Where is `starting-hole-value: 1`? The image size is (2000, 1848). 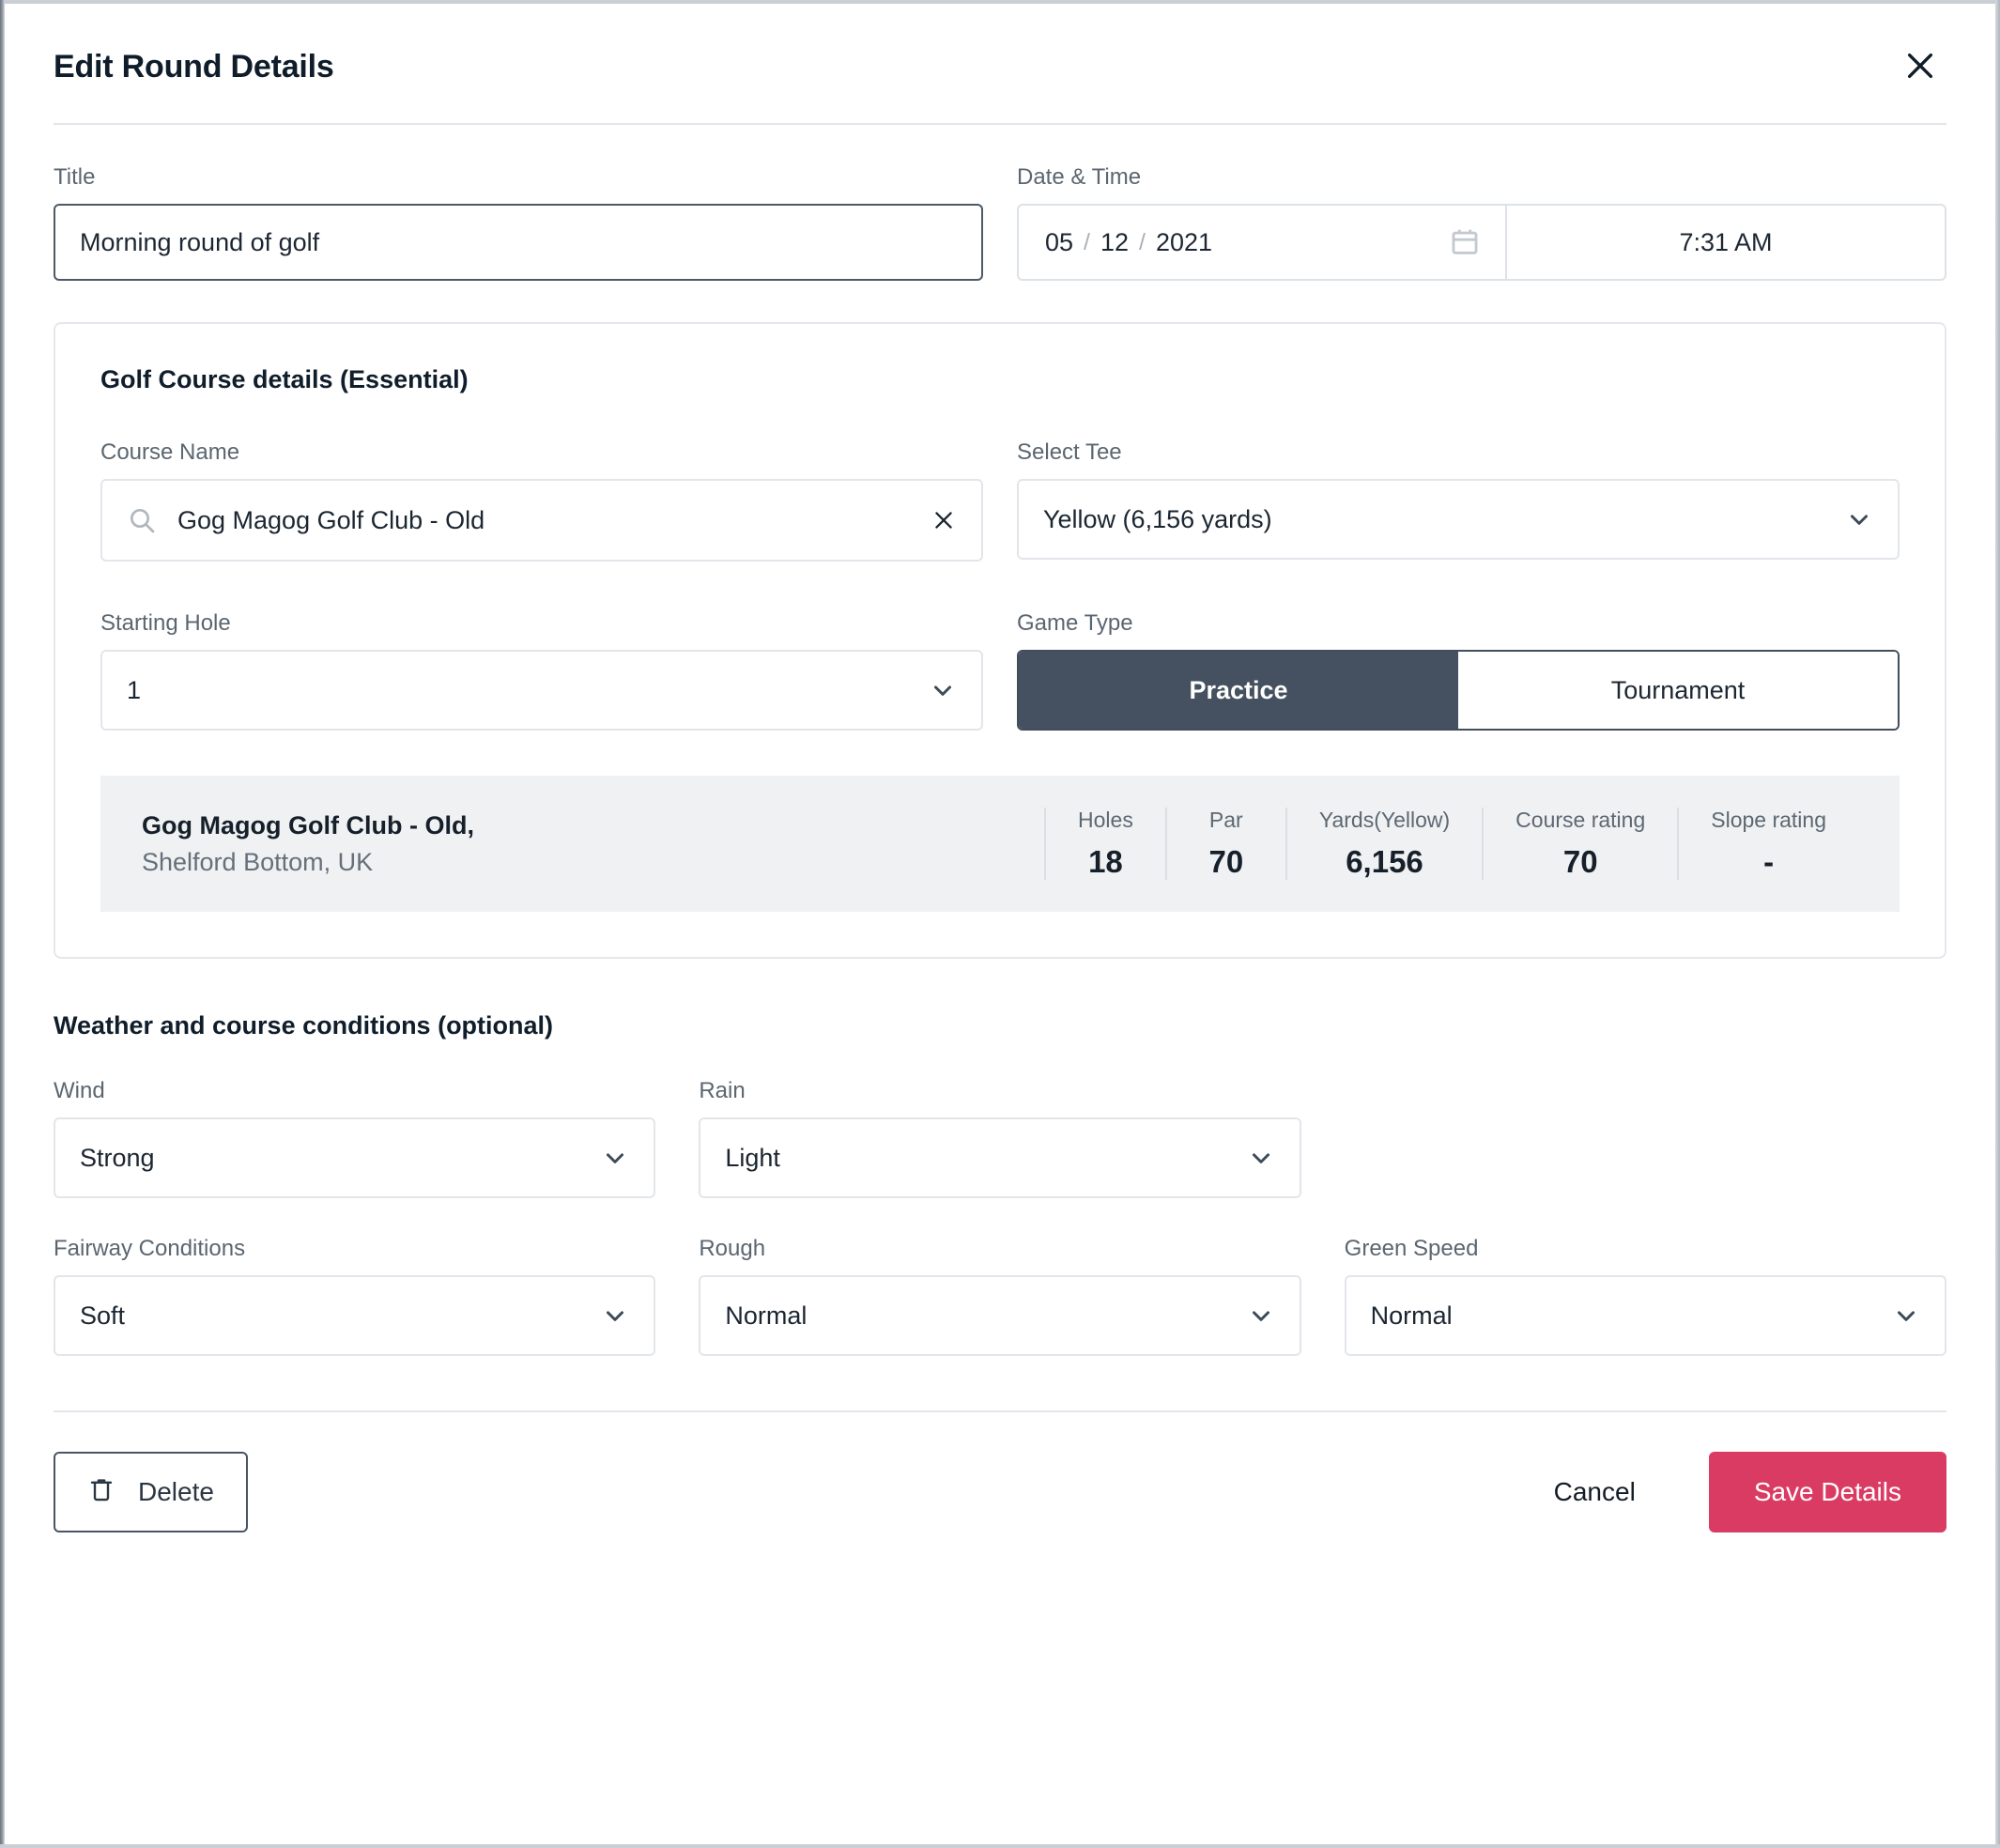
starting-hole-value: 1 is located at coordinates (134, 689).